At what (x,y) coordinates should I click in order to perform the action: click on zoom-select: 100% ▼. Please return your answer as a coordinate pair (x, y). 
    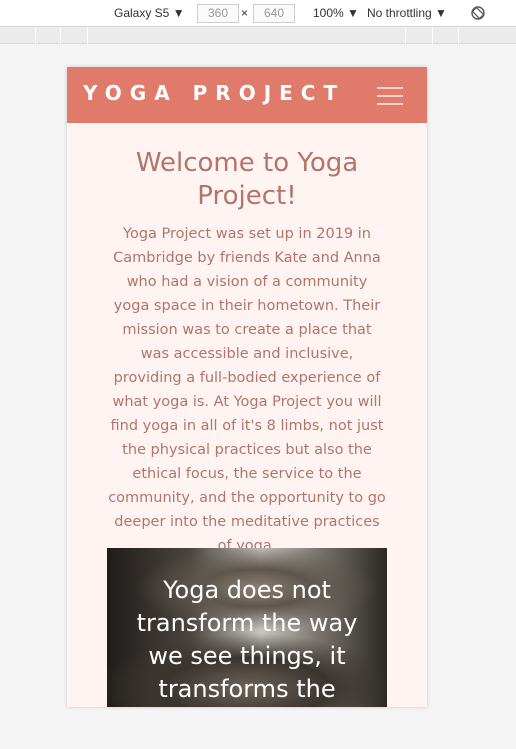
    Looking at the image, I should click on (336, 13).